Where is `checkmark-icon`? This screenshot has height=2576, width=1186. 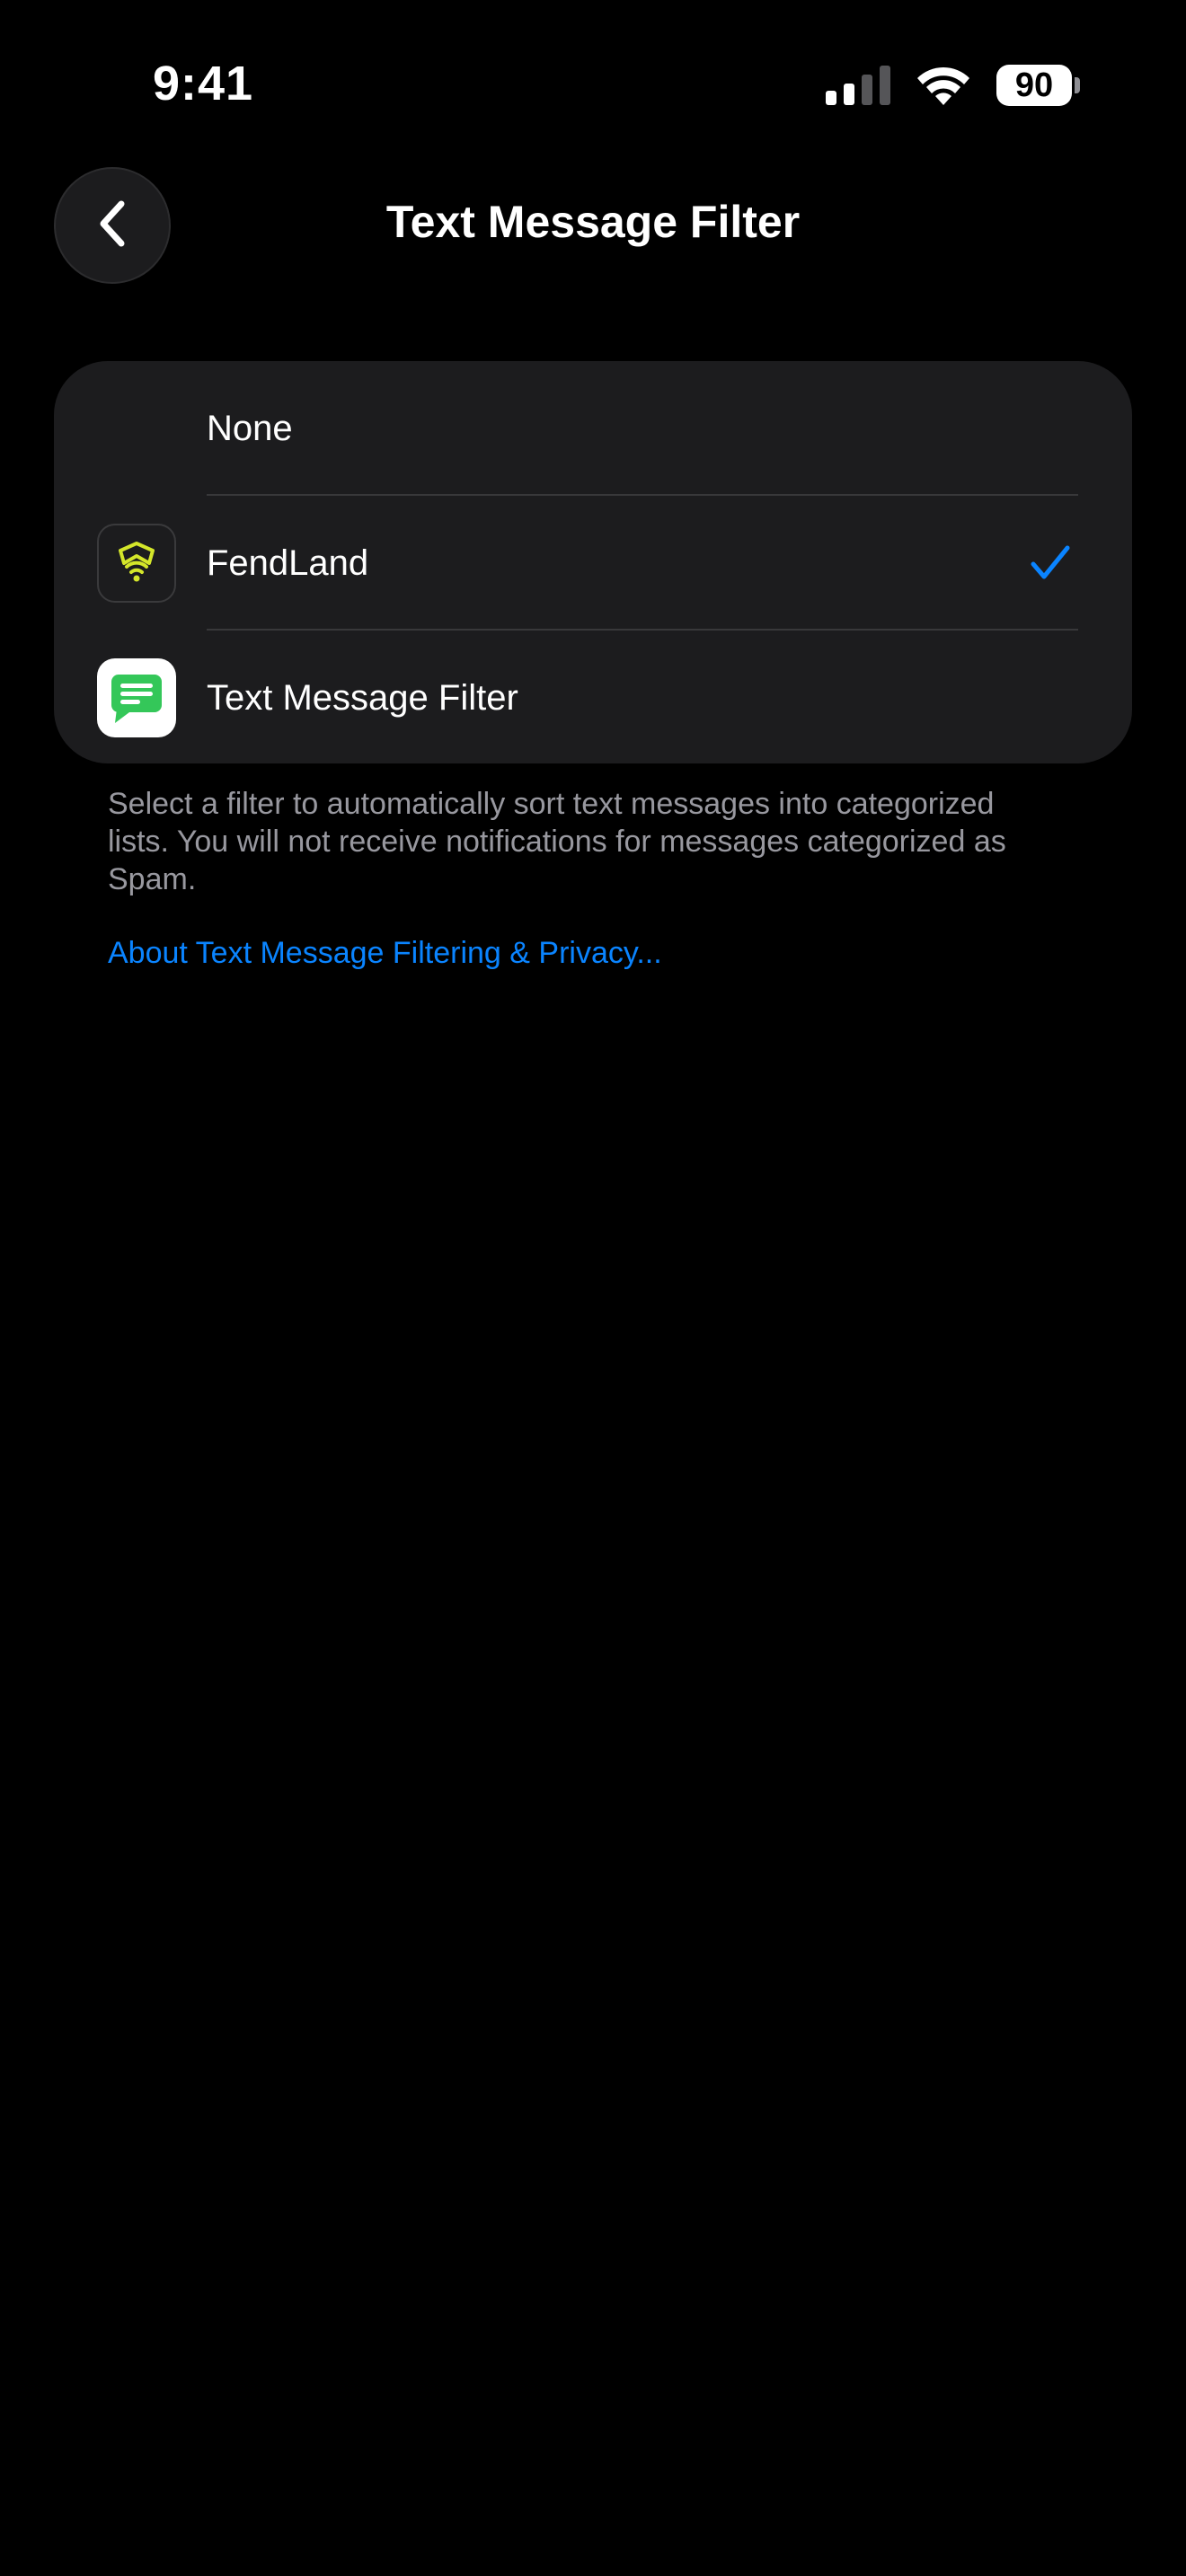 checkmark-icon is located at coordinates (1050, 565).